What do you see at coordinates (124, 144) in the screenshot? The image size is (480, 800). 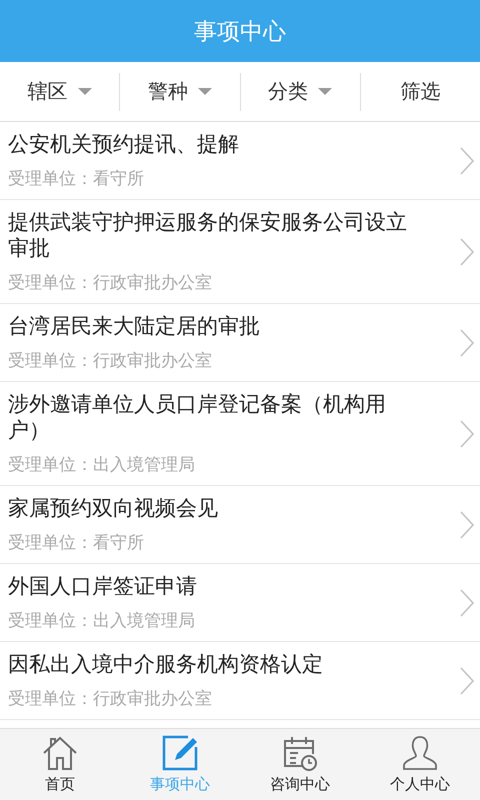 I see `item-title: 公安机关预约提讯、提解` at bounding box center [124, 144].